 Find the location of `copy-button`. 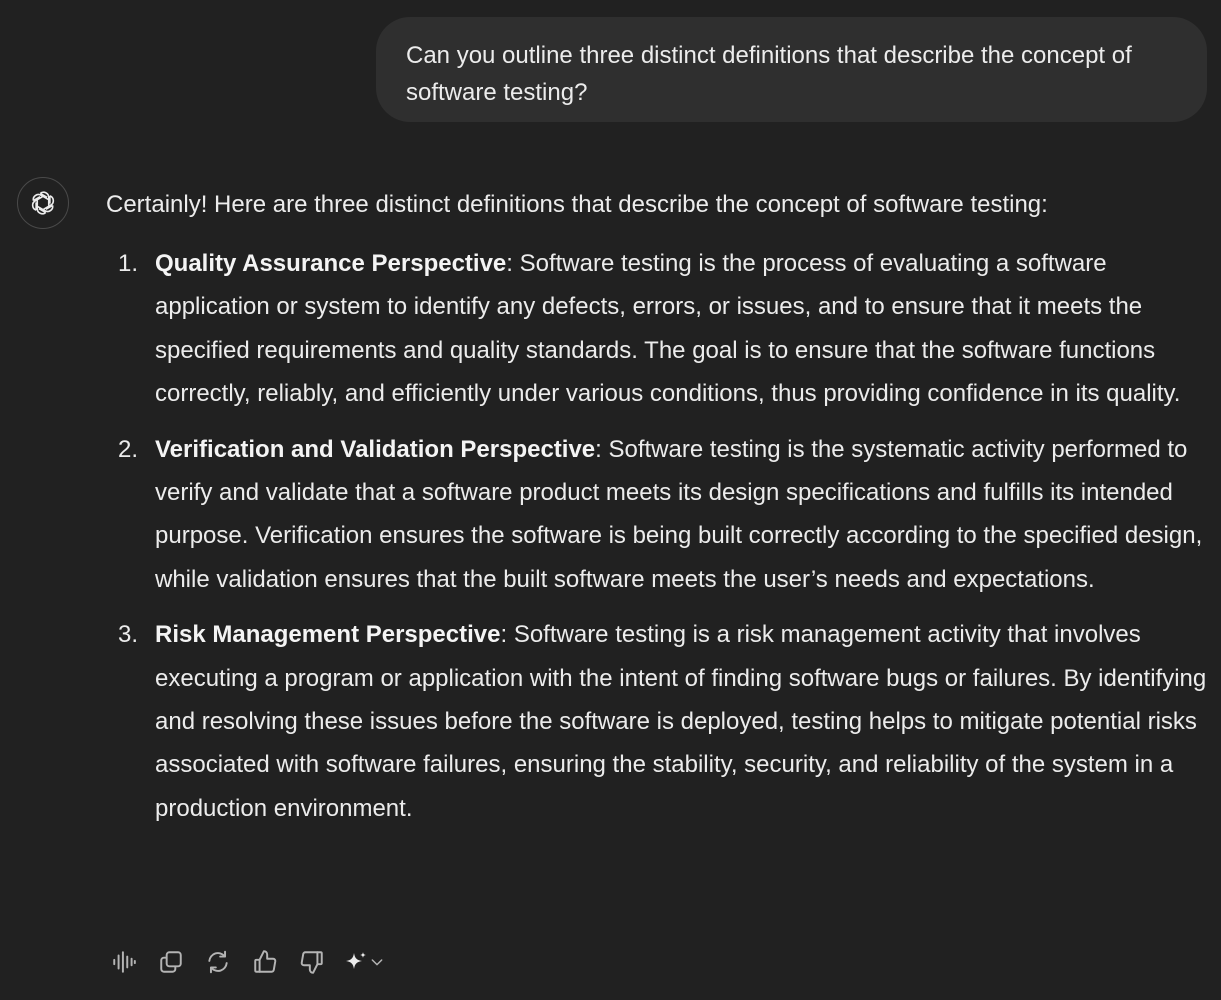

copy-button is located at coordinates (170, 962).